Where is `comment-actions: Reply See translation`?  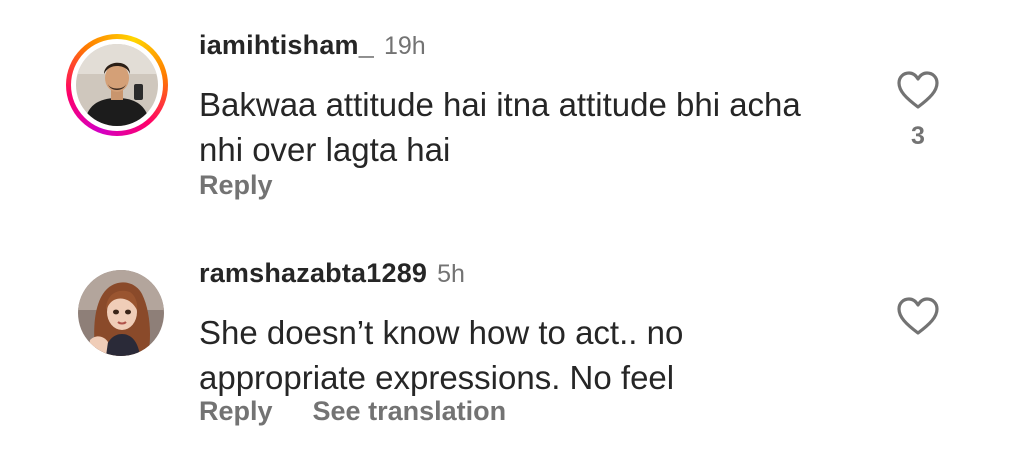
comment-actions: Reply See translation is located at coordinates (352, 411).